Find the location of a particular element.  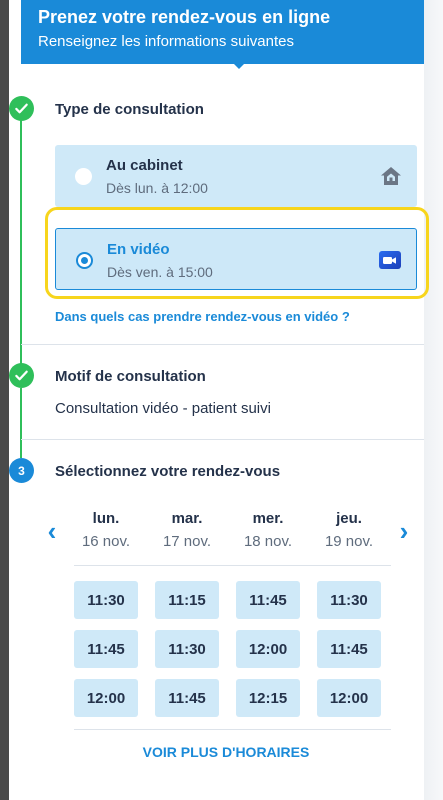

day-date: 16 nov. is located at coordinates (106, 541).